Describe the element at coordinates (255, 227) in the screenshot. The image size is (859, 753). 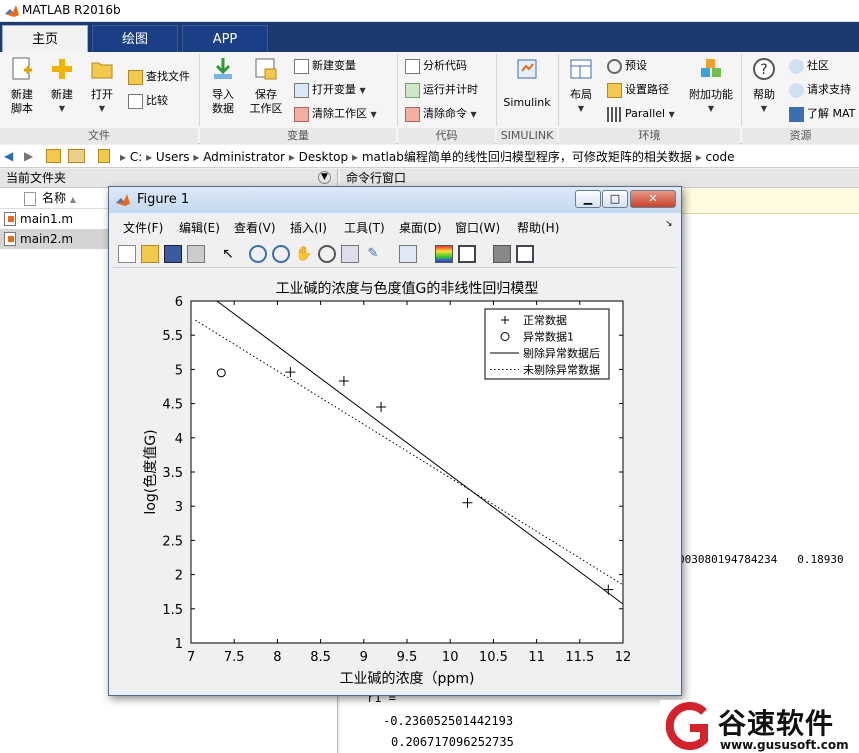
I see `menu-view: 查看(V)` at that location.